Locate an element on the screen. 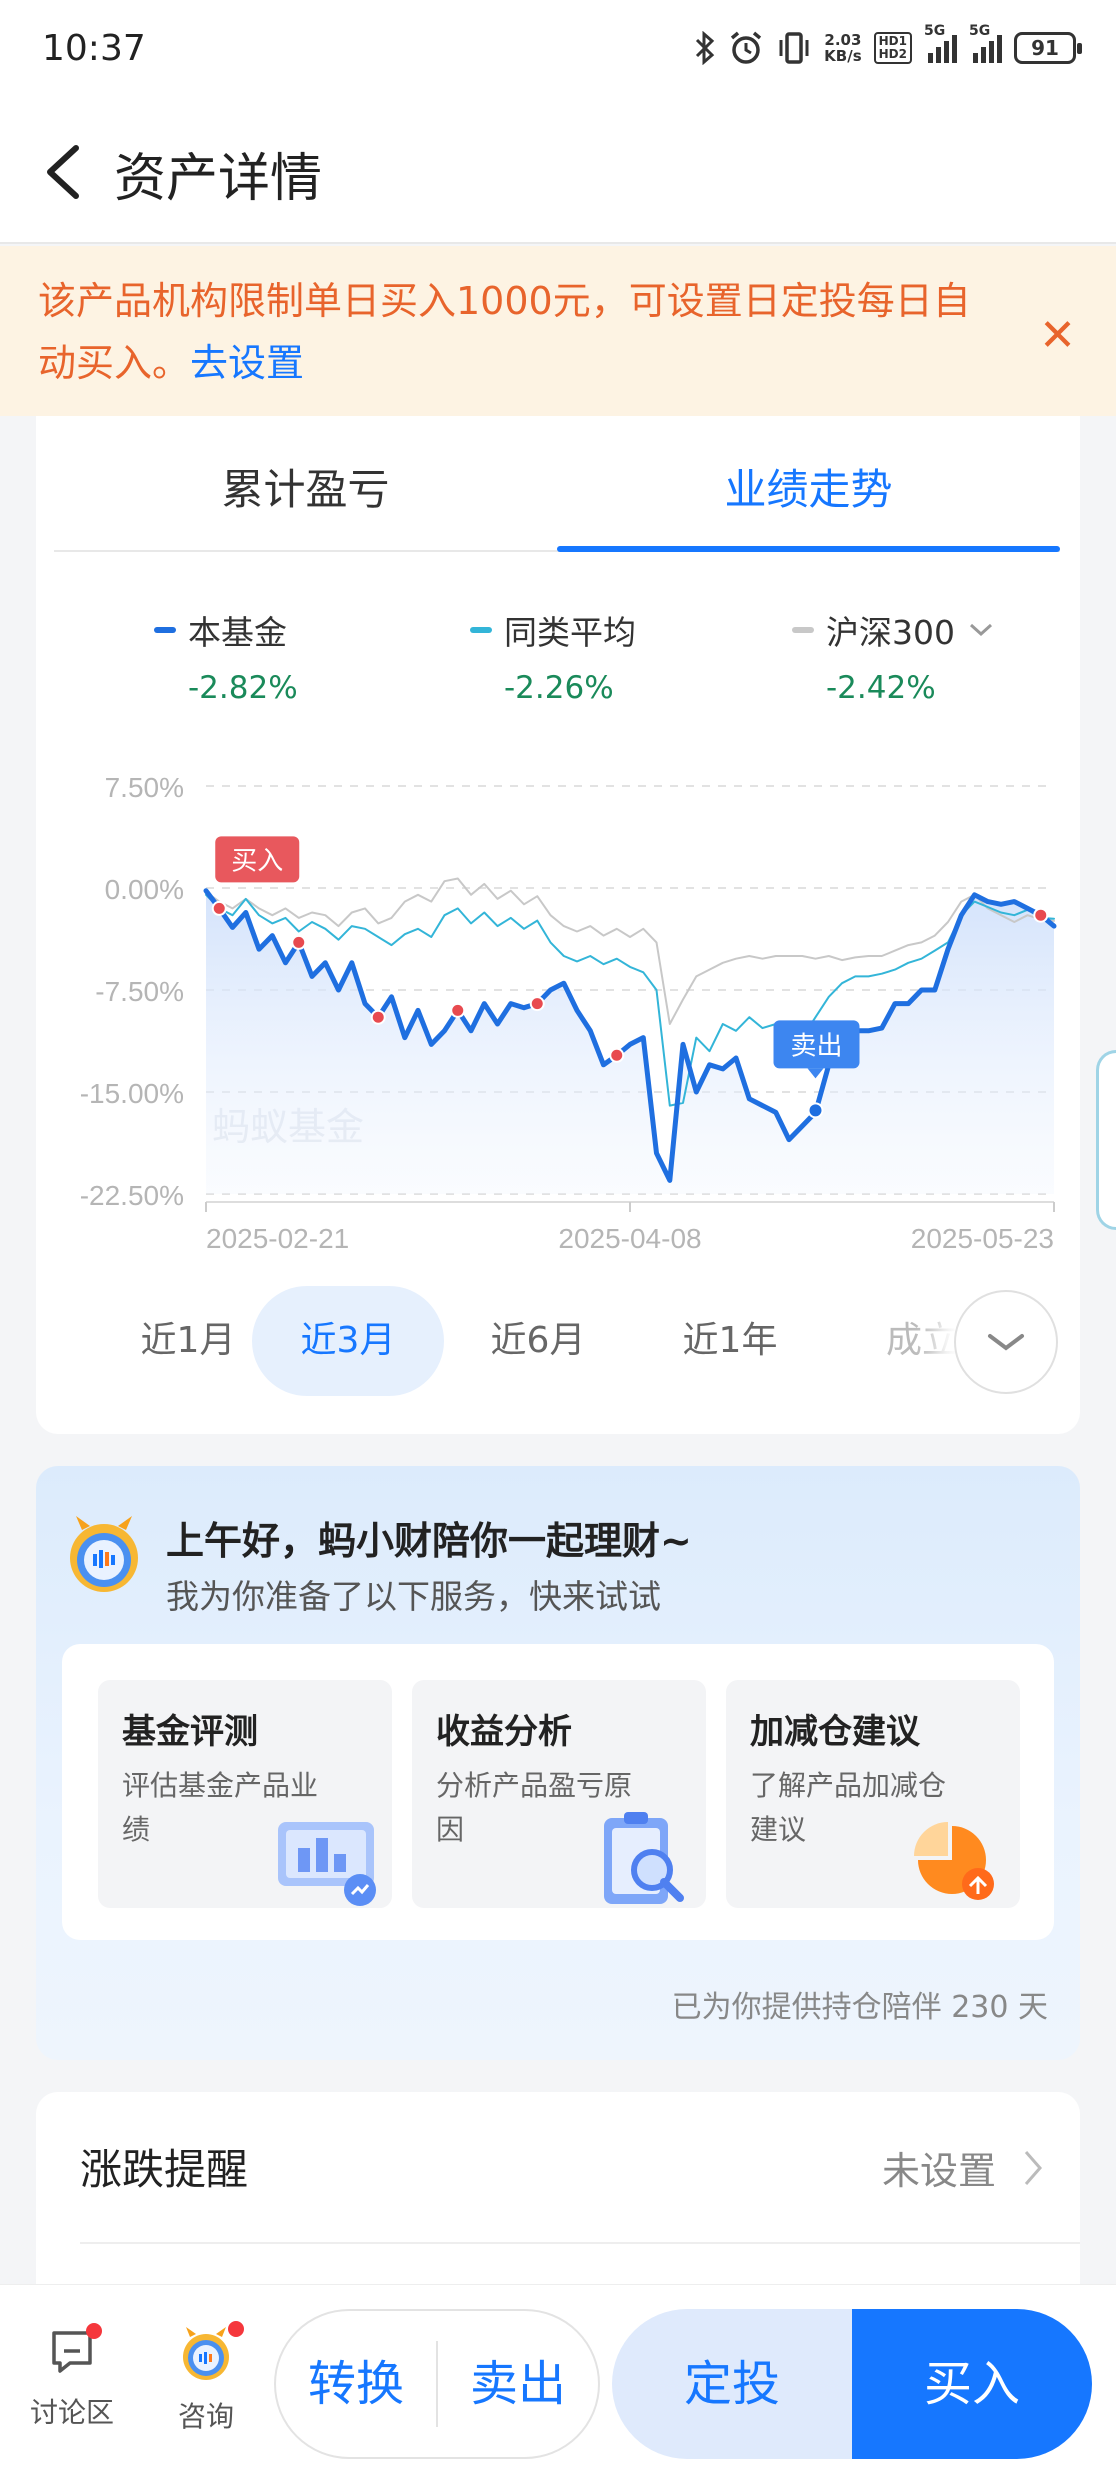 The height and width of the screenshot is (2480, 1116). period-6m: 近6月 is located at coordinates (538, 1341).